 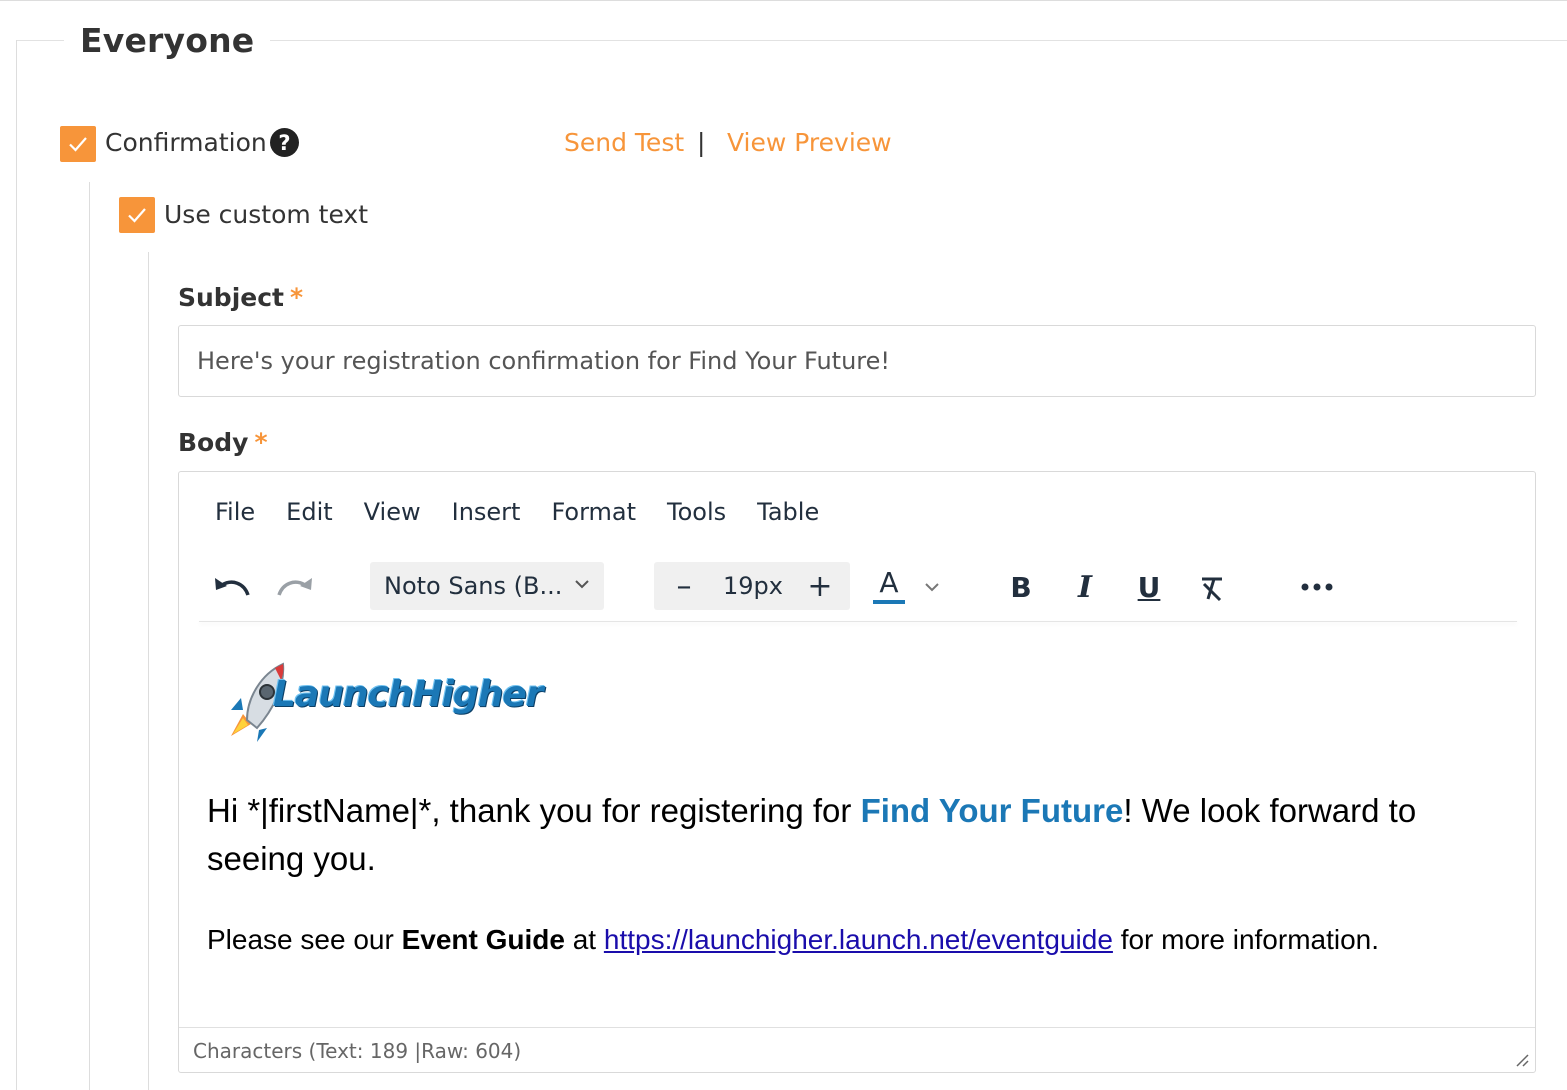 What do you see at coordinates (1021, 587) in the screenshot?
I see `bold-button: B` at bounding box center [1021, 587].